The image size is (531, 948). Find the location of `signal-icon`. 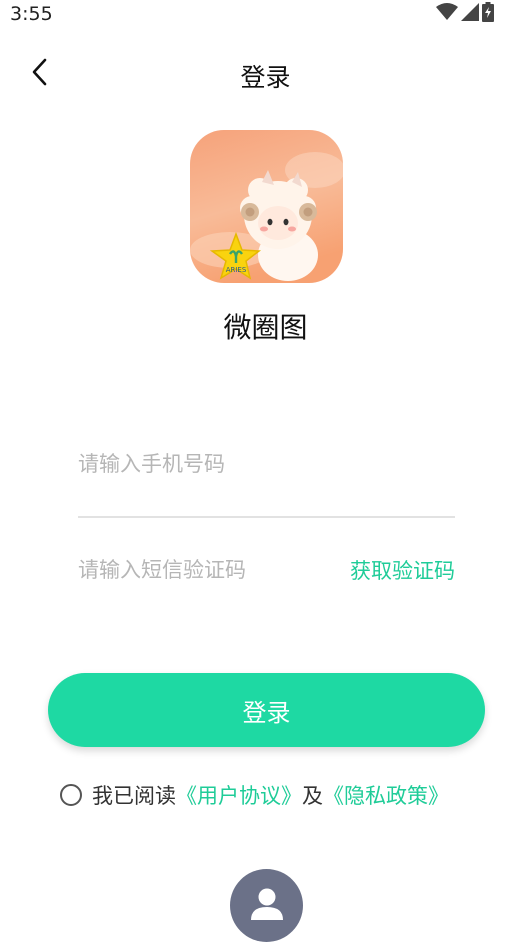

signal-icon is located at coordinates (470, 14).